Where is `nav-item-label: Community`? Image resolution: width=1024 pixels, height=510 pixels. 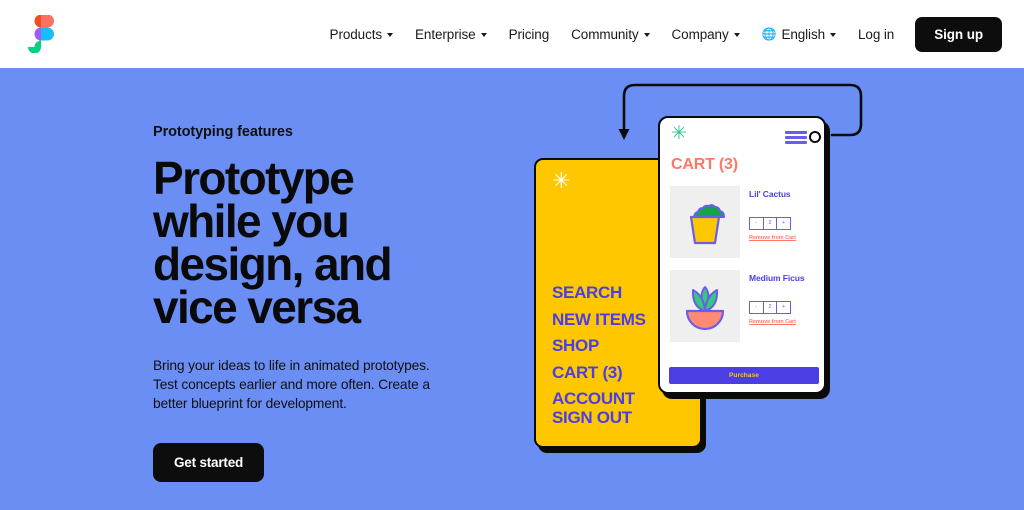
nav-item-label: Community is located at coordinates (605, 34).